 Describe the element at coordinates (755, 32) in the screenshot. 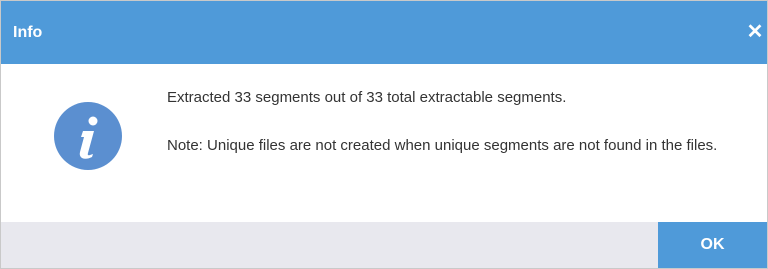

I see `close-icon: ✕` at that location.